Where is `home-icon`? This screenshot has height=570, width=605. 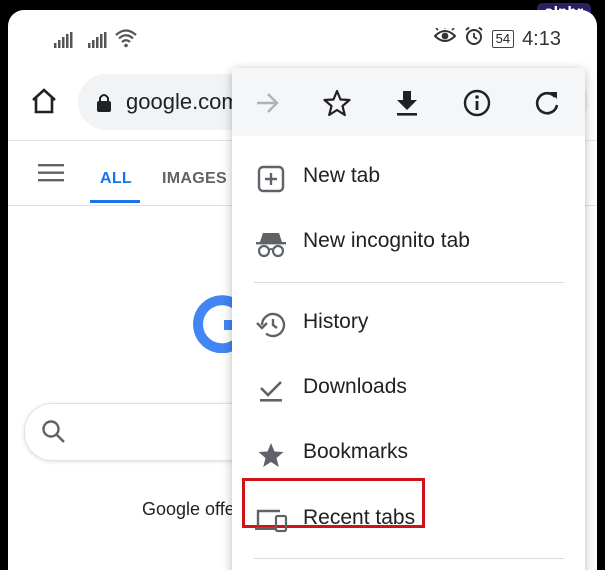
home-icon is located at coordinates (44, 103).